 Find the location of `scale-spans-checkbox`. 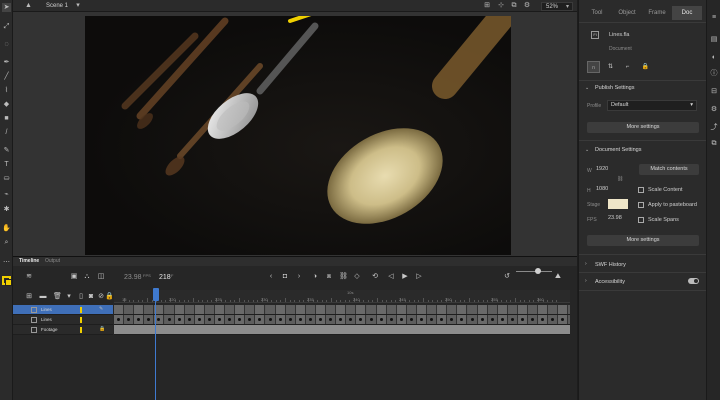

scale-spans-checkbox is located at coordinates (641, 220).